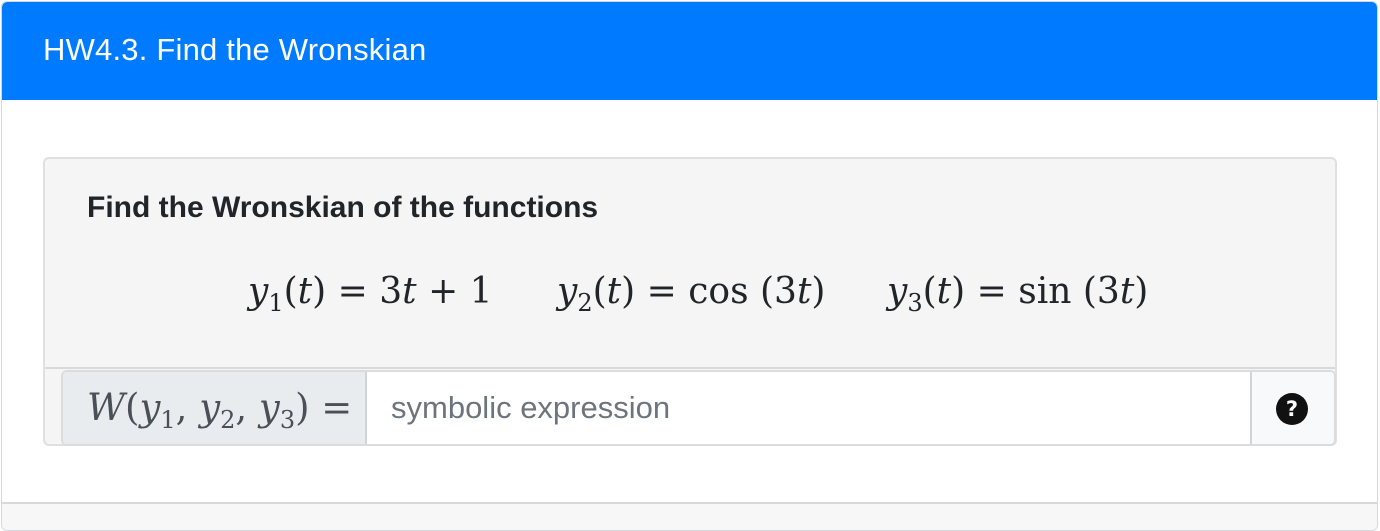 The height and width of the screenshot is (531, 1380). I want to click on question-prompt: Find the Wronskian of the functions, so click(343, 207).